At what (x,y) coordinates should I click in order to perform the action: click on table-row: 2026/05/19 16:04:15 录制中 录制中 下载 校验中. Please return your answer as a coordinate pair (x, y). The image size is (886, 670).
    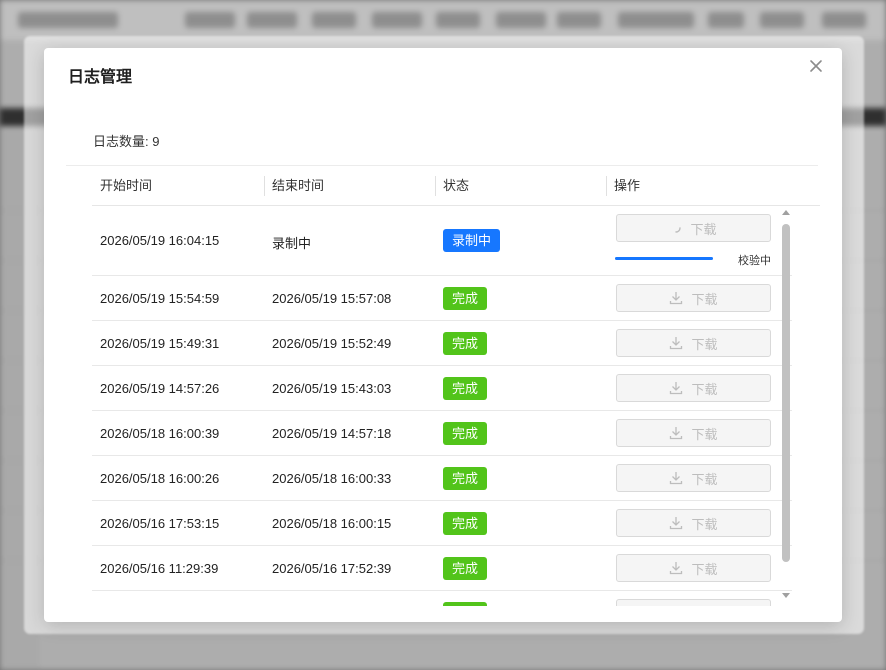
    Looking at the image, I should click on (442, 241).